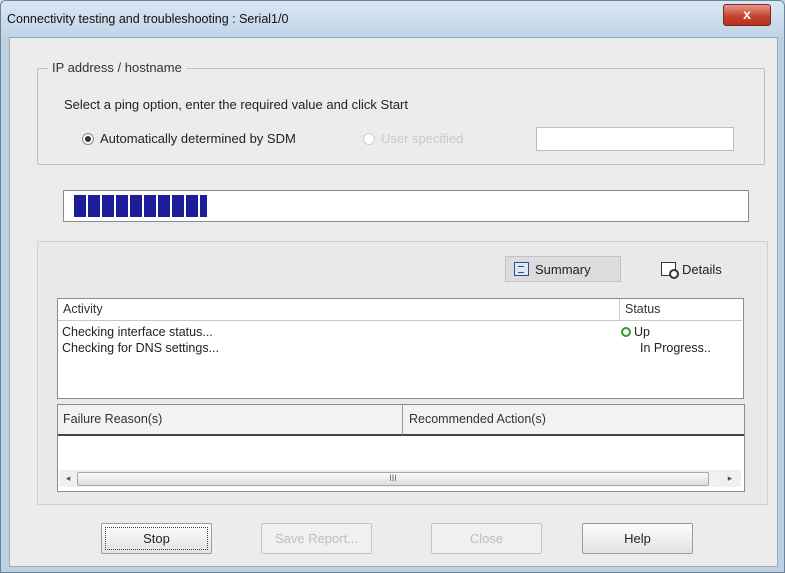 This screenshot has height=573, width=785. What do you see at coordinates (670, 270) in the screenshot?
I see `details-icon` at bounding box center [670, 270].